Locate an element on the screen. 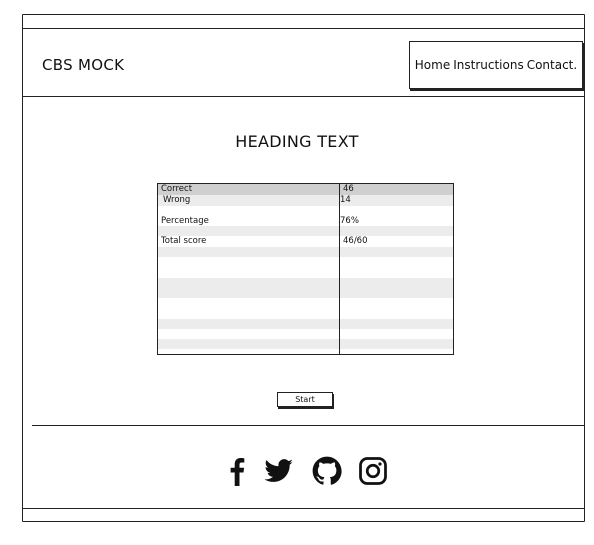 The height and width of the screenshot is (545, 594). instagram-icon is located at coordinates (373, 471).